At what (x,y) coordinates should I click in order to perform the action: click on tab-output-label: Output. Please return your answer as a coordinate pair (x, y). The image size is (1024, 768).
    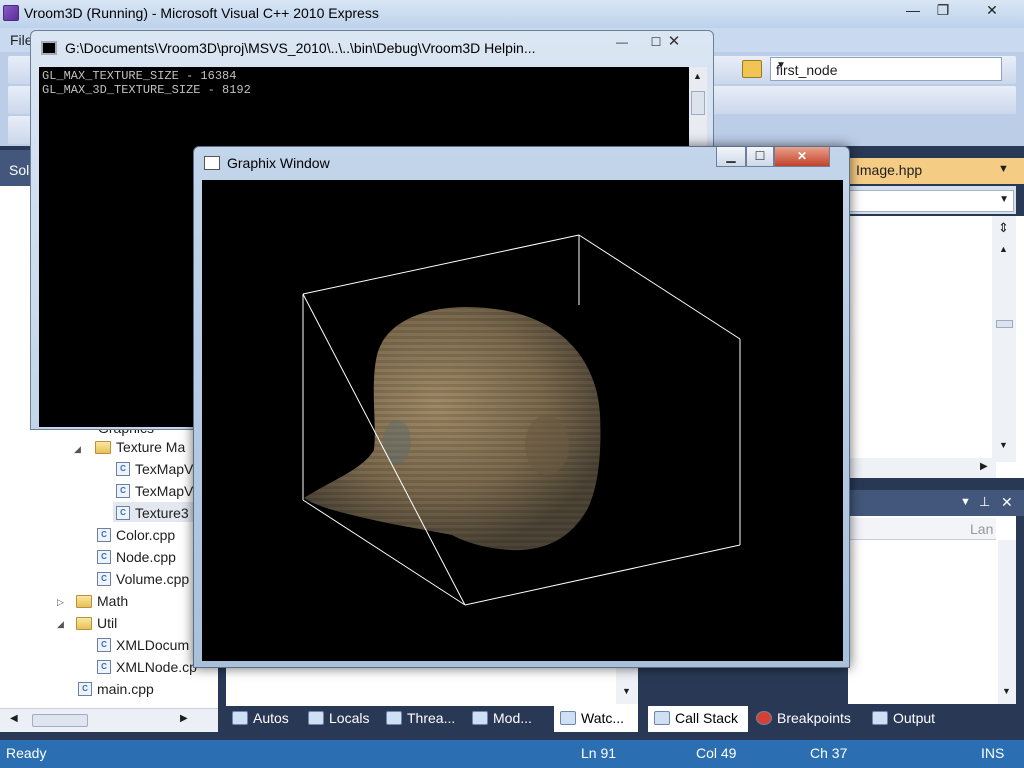
    Looking at the image, I should click on (914, 718).